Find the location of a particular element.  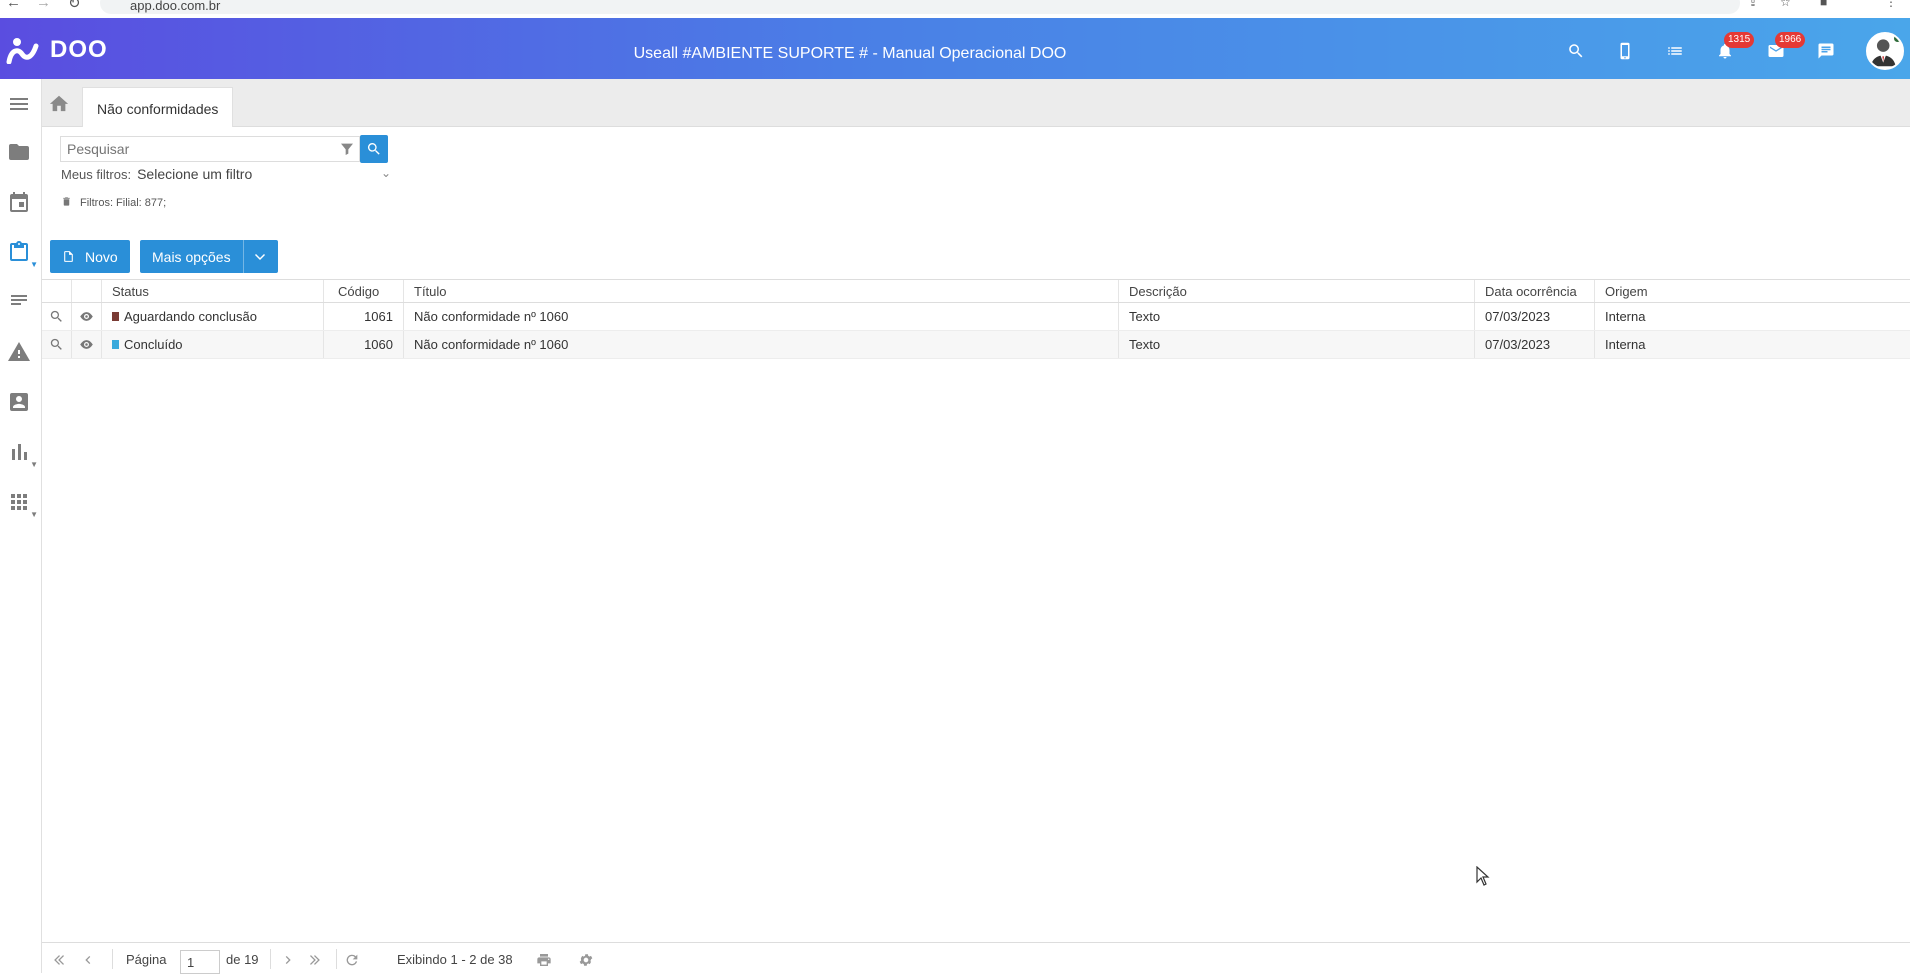

file-icon is located at coordinates (68, 256).